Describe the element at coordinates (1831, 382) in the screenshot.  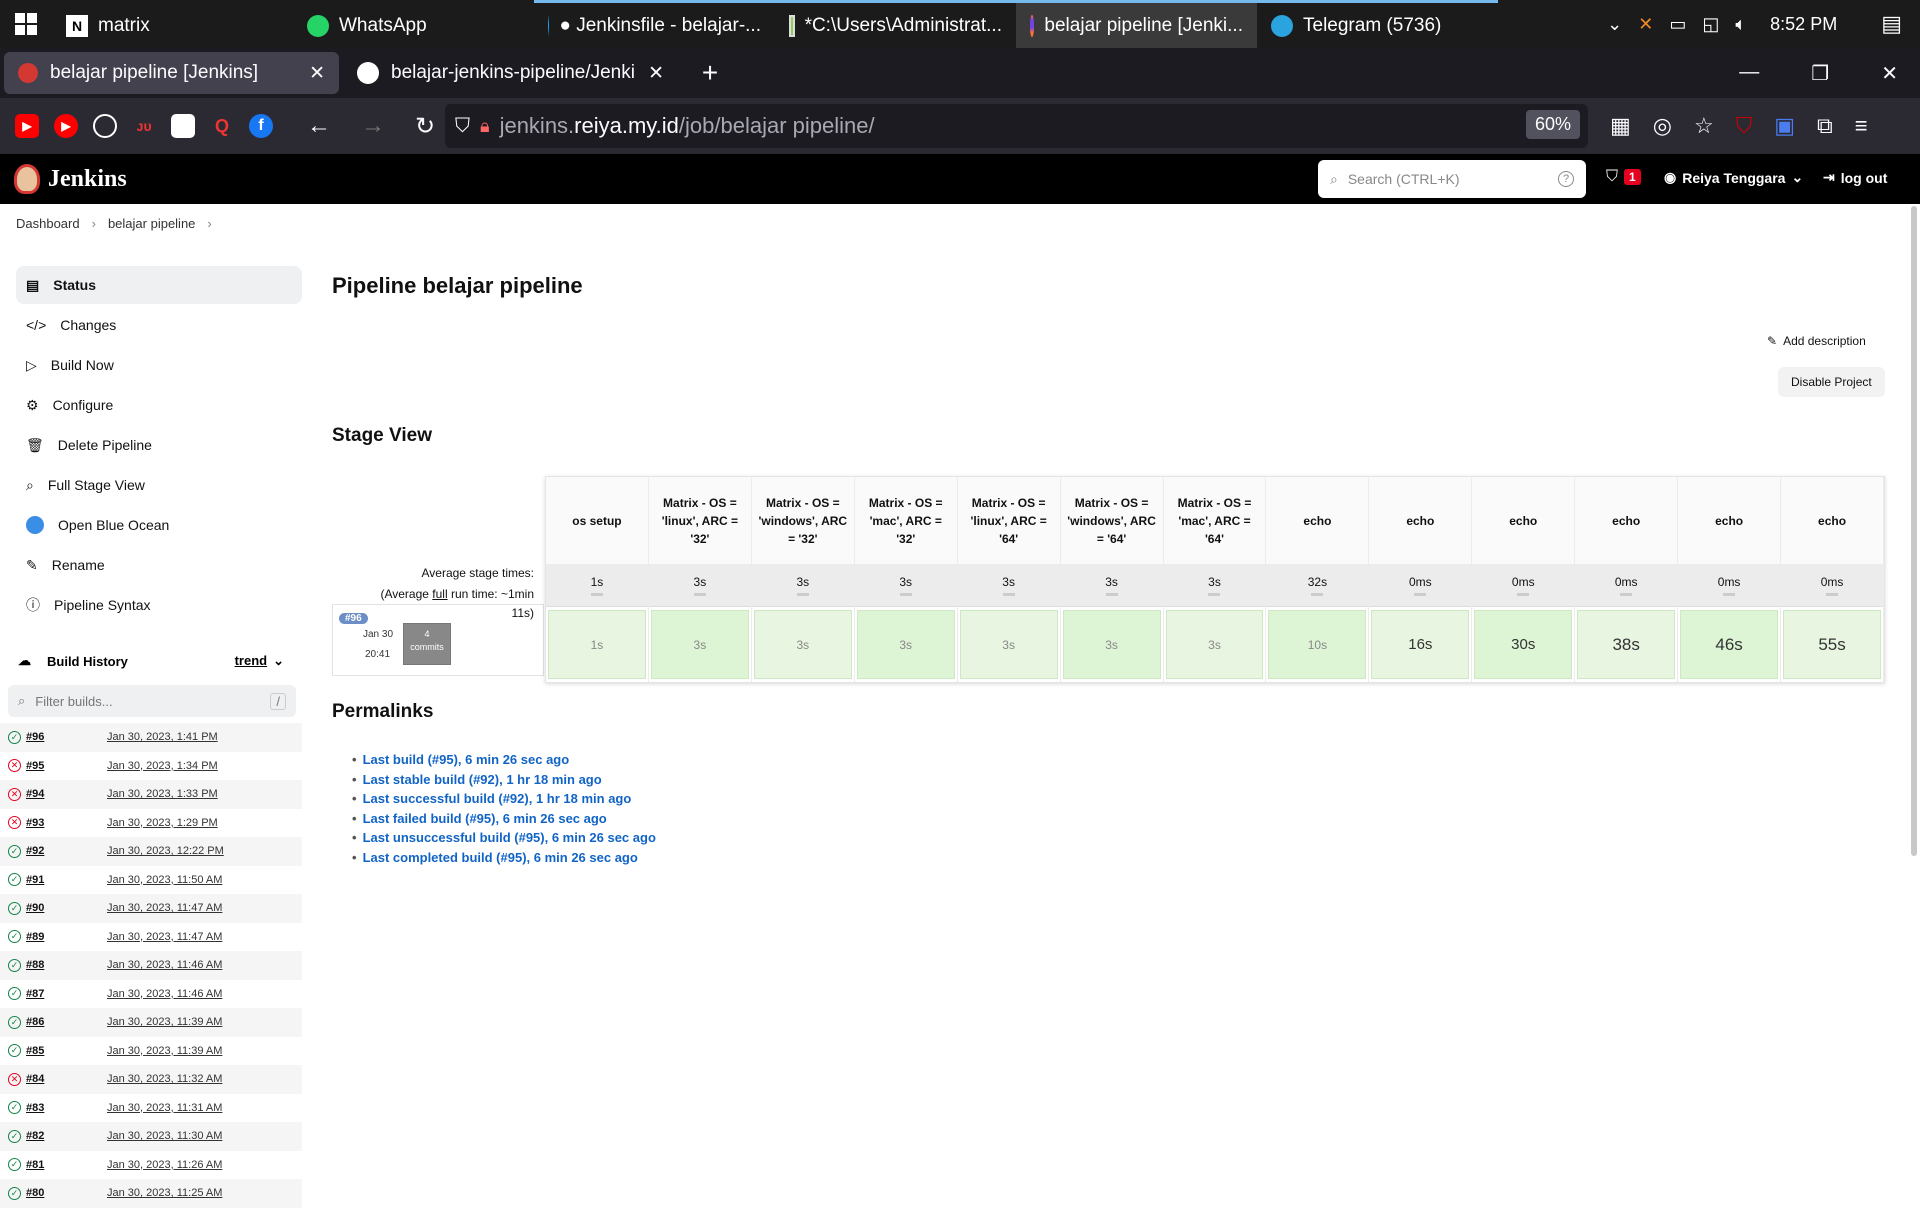
I see `disable-project-button: Disable Project` at that location.